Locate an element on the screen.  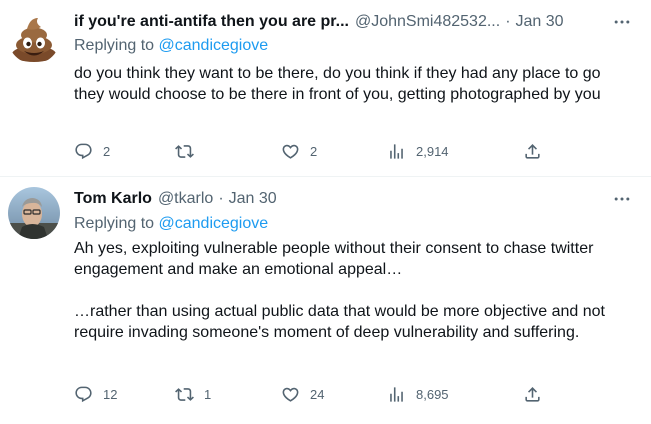
retweet-button: 1 is located at coordinates (193, 394).